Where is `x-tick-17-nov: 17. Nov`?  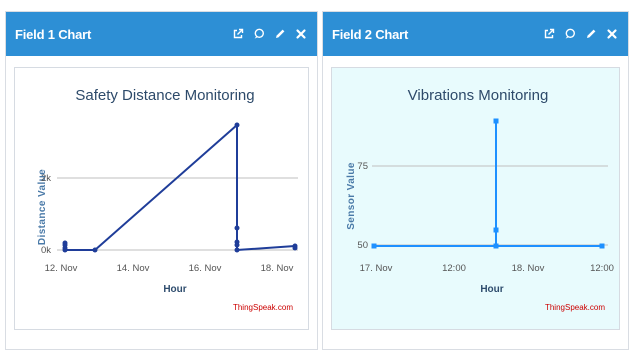 x-tick-17-nov: 17. Nov is located at coordinates (376, 268).